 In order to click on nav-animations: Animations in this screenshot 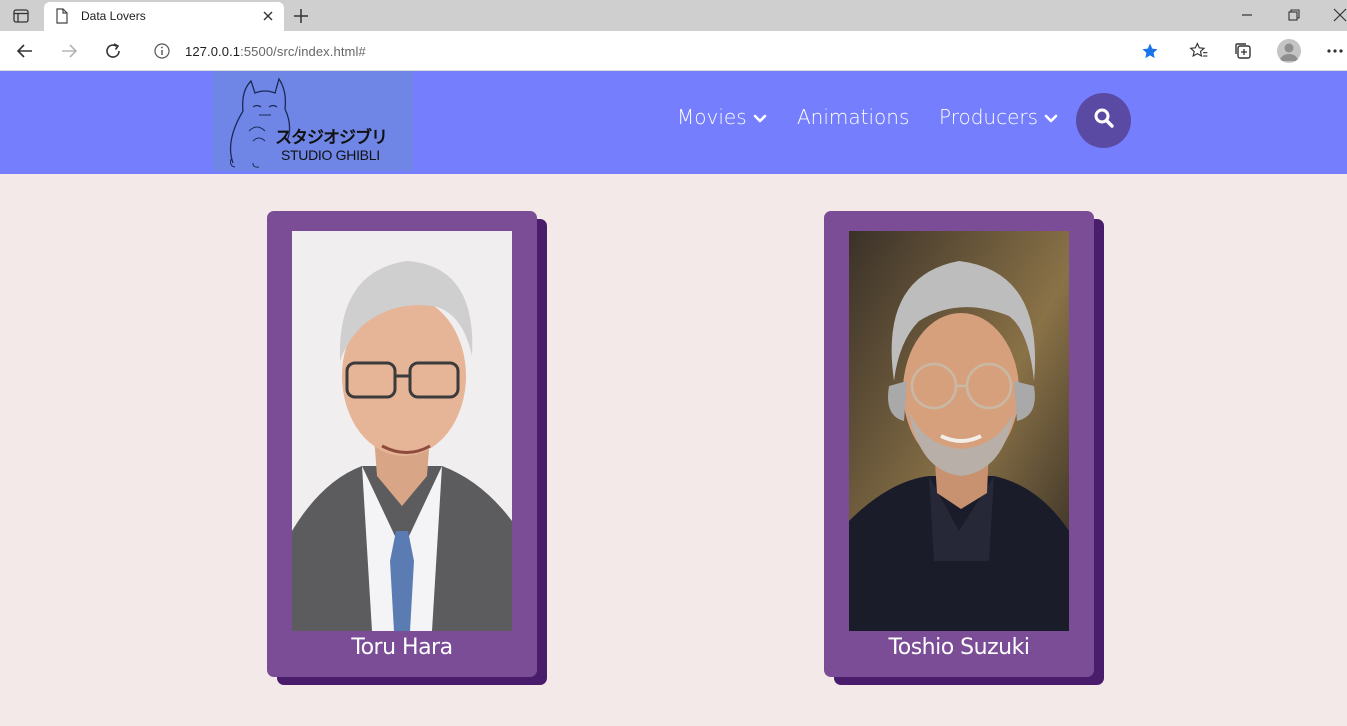, I will do `click(853, 117)`.